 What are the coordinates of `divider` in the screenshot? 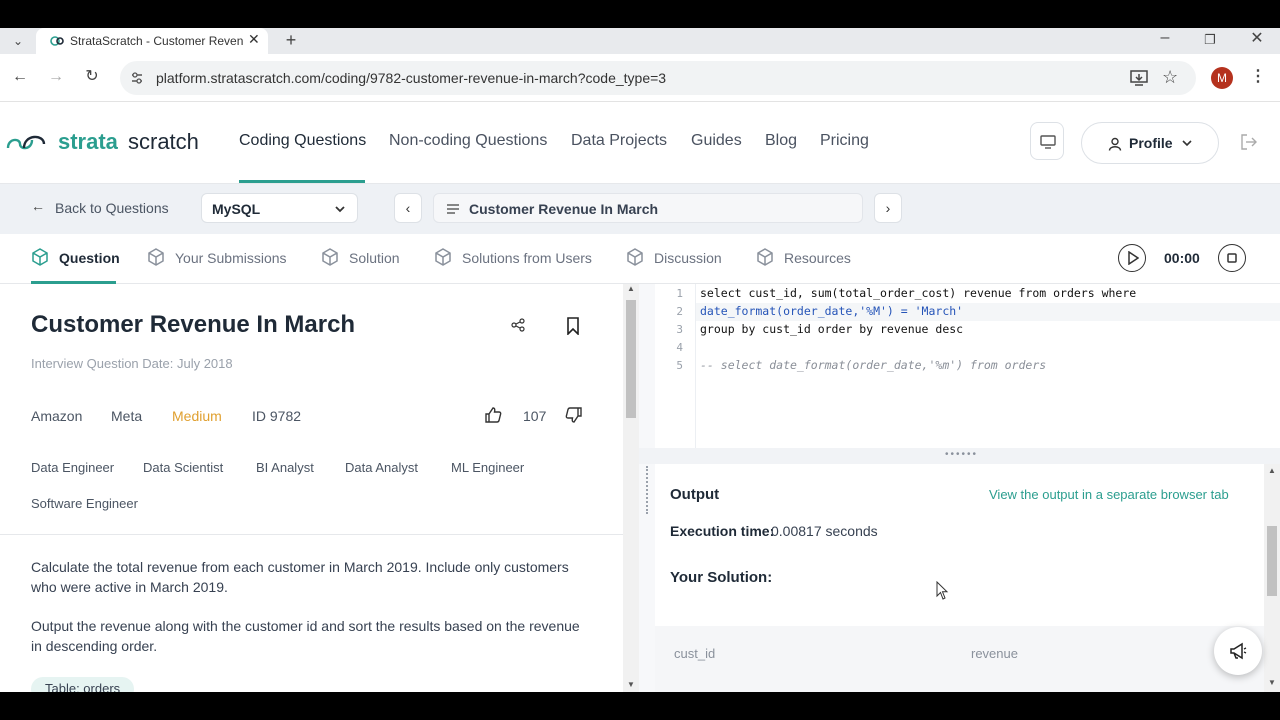 It's located at (311, 534).